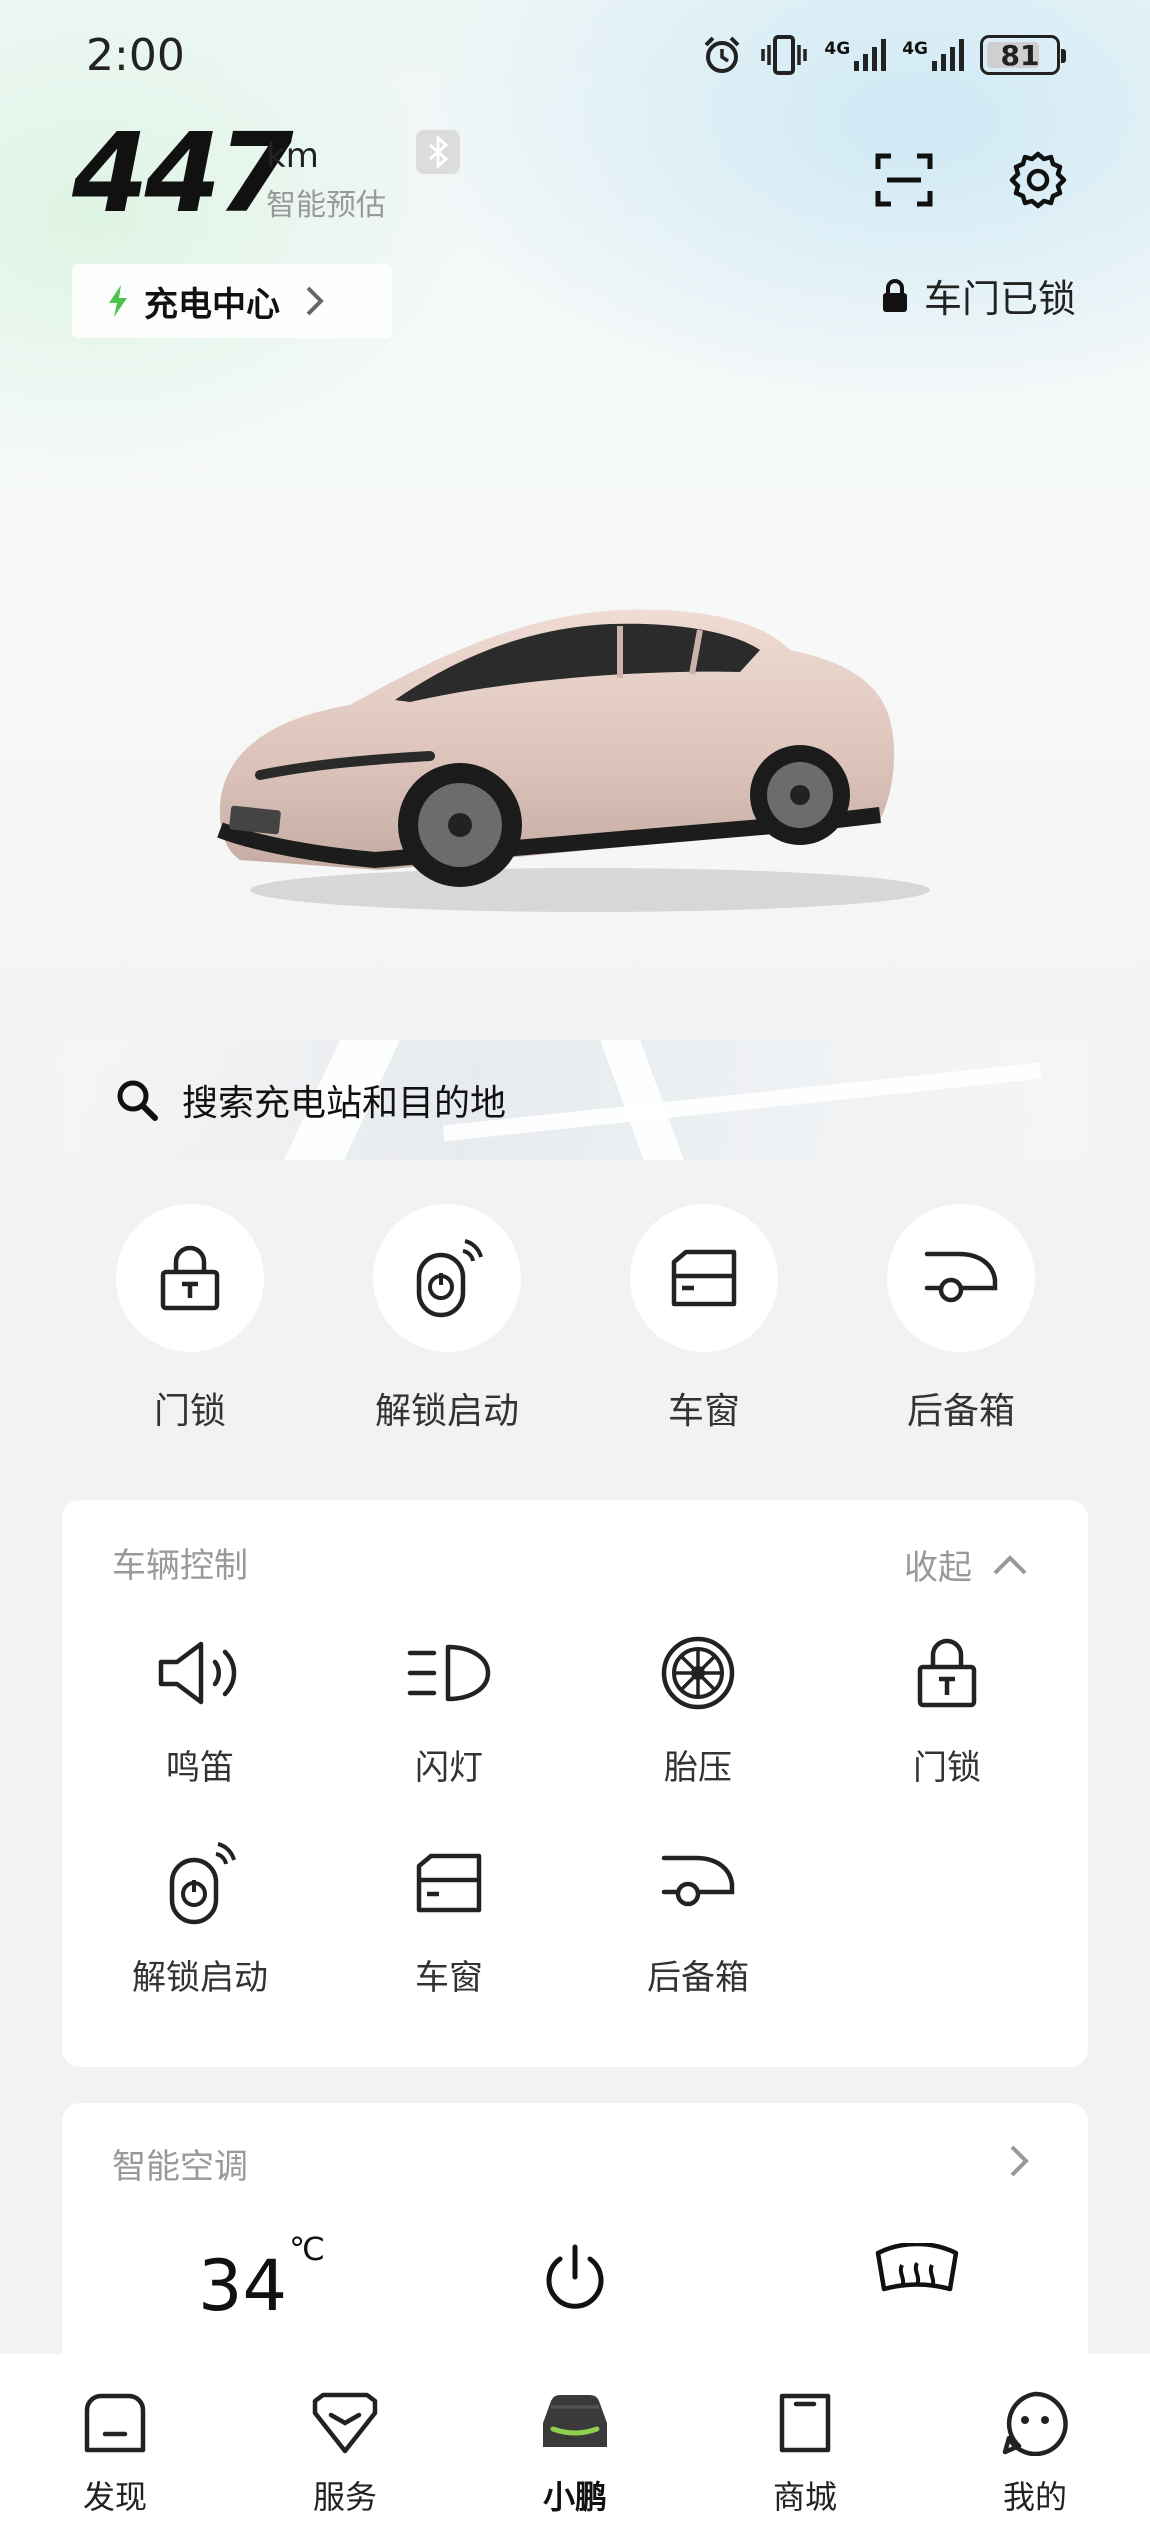  What do you see at coordinates (1035, 2423) in the screenshot?
I see `profile-icon` at bounding box center [1035, 2423].